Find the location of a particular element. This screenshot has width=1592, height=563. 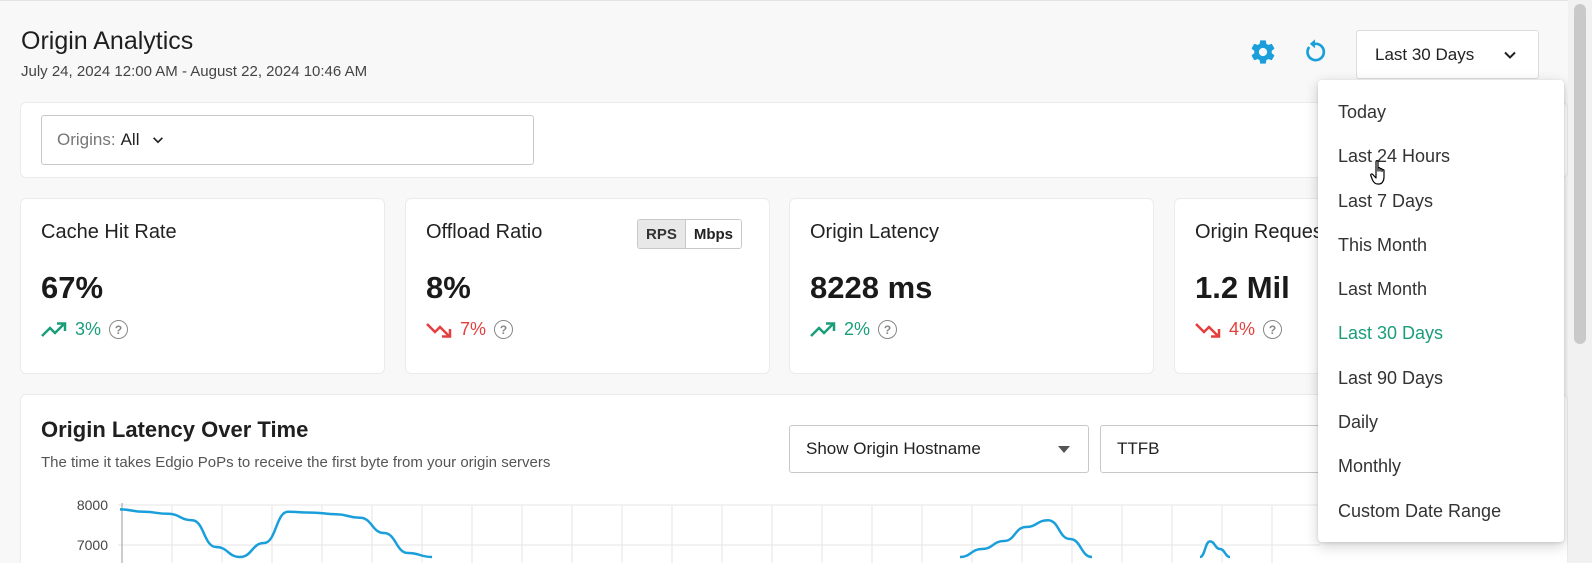

metric-select-value: TTFB is located at coordinates (1138, 448).